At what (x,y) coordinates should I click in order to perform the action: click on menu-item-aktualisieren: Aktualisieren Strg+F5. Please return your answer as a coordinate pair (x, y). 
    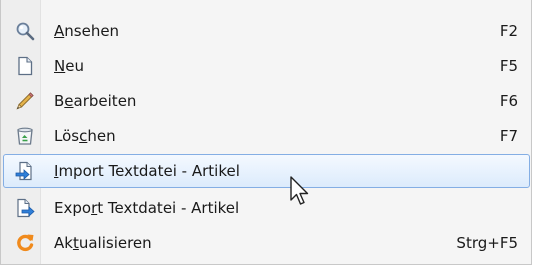
    Looking at the image, I should click on (266, 243).